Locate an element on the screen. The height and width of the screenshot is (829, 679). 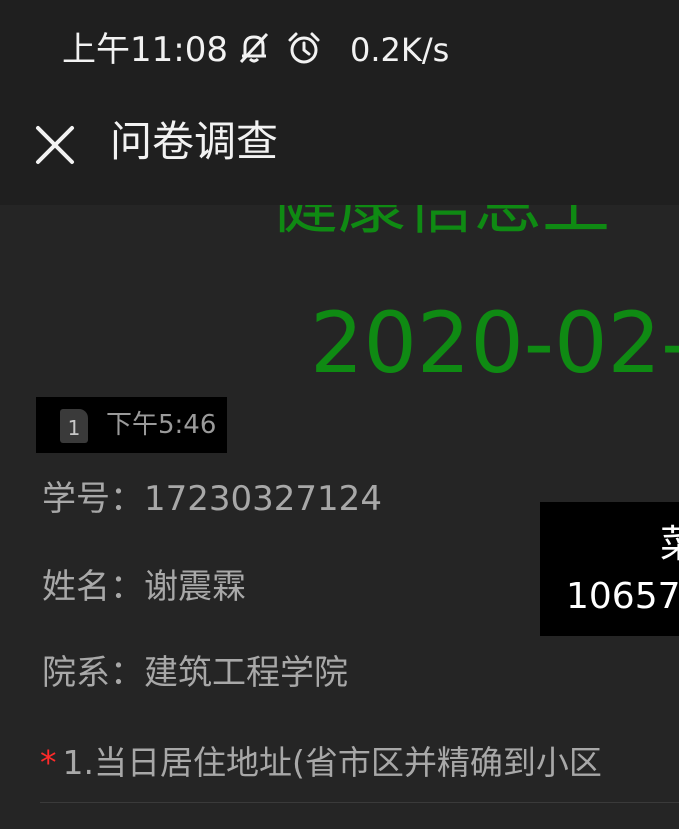
question-1: * 1.当日居住地址(省市区并精确到小区 is located at coordinates (321, 763).